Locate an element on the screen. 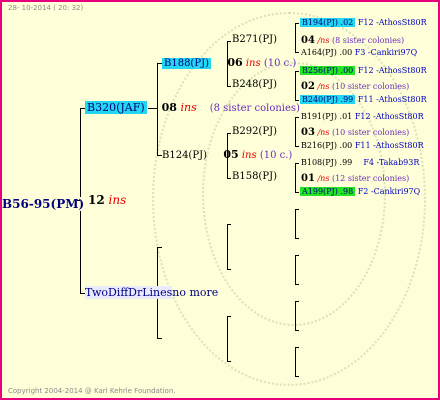  gen4-node-5: B191(PJ) .01 F12 -AthosSt80R is located at coordinates (362, 116).